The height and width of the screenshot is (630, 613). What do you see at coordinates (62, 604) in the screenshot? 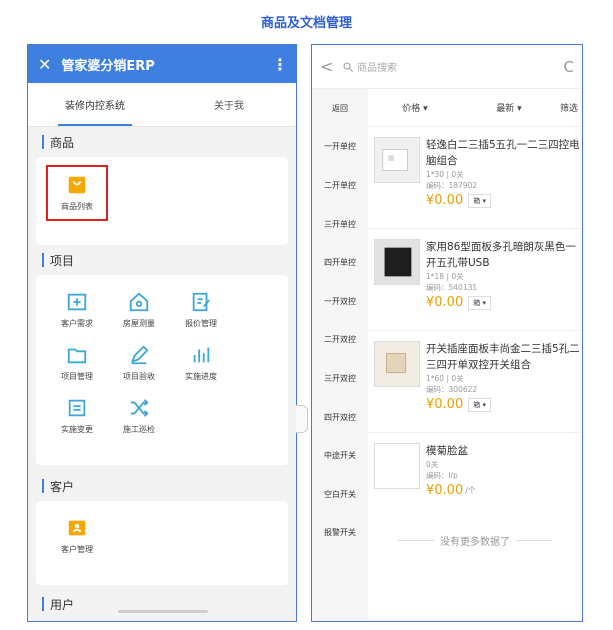
I see `section-title: 用户` at bounding box center [62, 604].